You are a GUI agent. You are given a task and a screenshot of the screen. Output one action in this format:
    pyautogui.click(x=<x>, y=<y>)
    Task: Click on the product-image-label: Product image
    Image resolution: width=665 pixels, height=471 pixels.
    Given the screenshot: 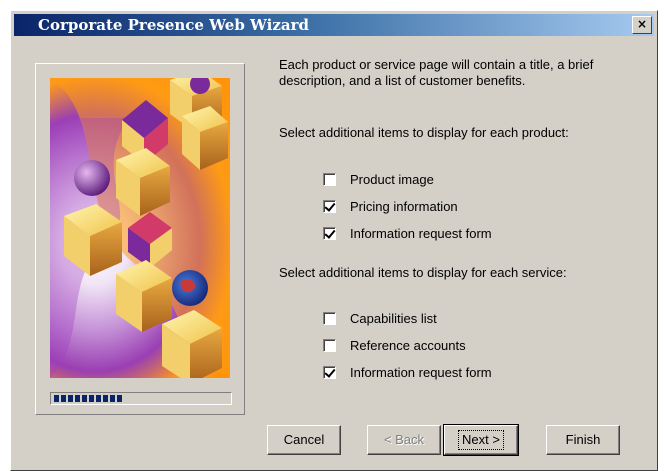 What is the action you would take?
    pyautogui.click(x=392, y=179)
    